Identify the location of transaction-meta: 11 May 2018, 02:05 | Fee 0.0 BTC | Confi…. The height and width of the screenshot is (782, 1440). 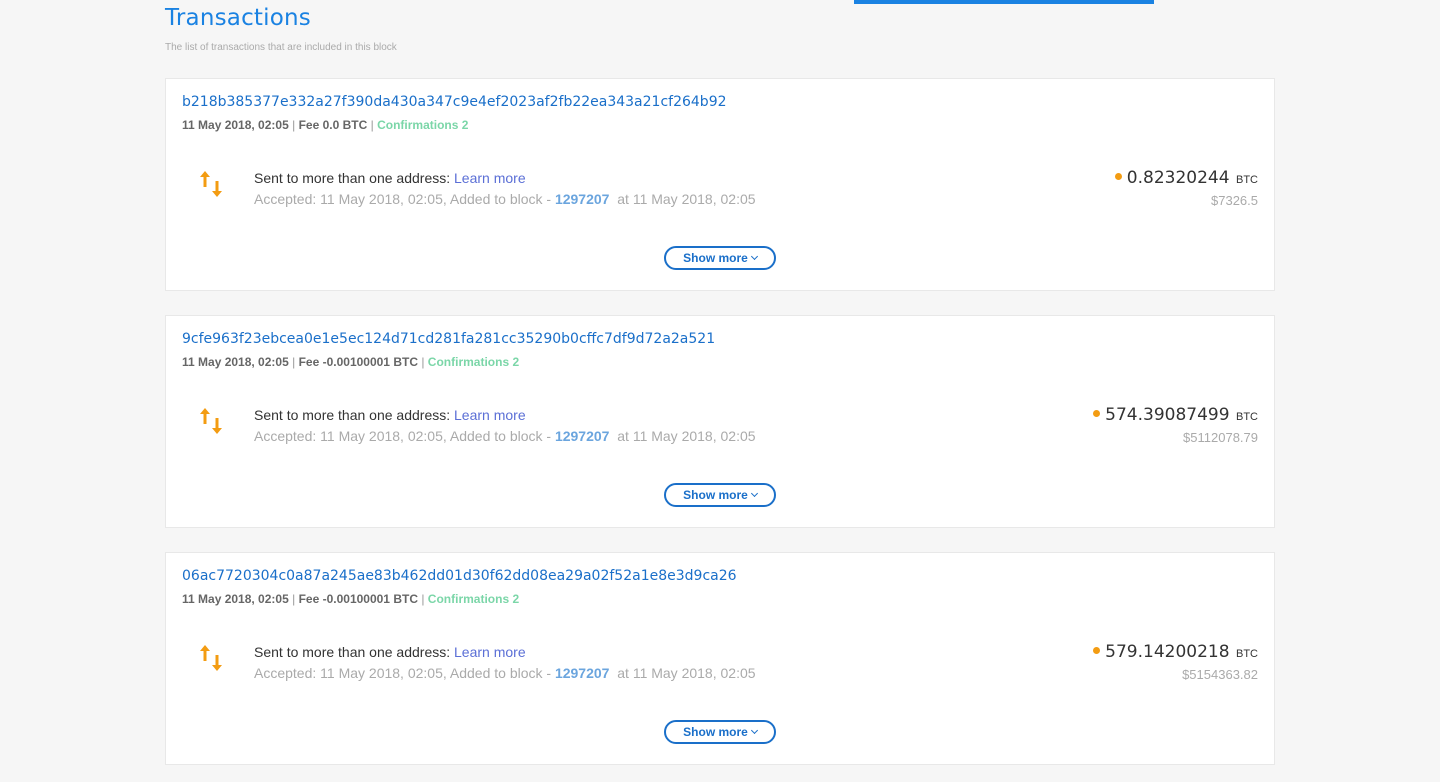
(325, 125).